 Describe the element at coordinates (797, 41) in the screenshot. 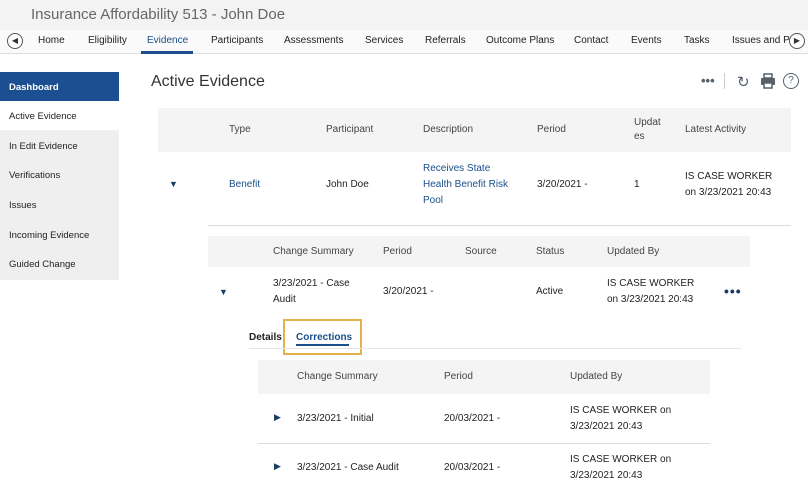

I see `scroll-right-icon: ▶` at that location.